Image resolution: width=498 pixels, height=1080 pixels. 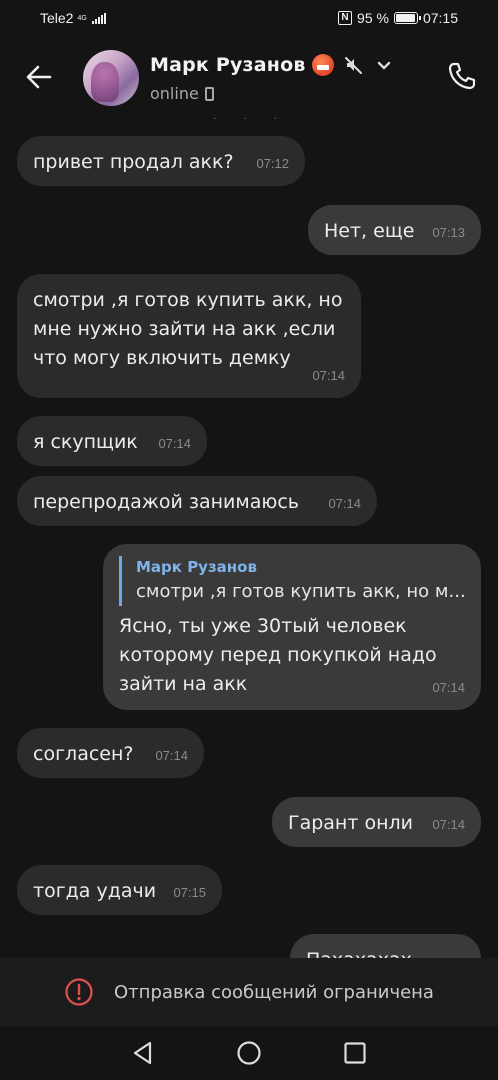 What do you see at coordinates (351, 823) in the screenshot?
I see `message-text: Гарант онли` at bounding box center [351, 823].